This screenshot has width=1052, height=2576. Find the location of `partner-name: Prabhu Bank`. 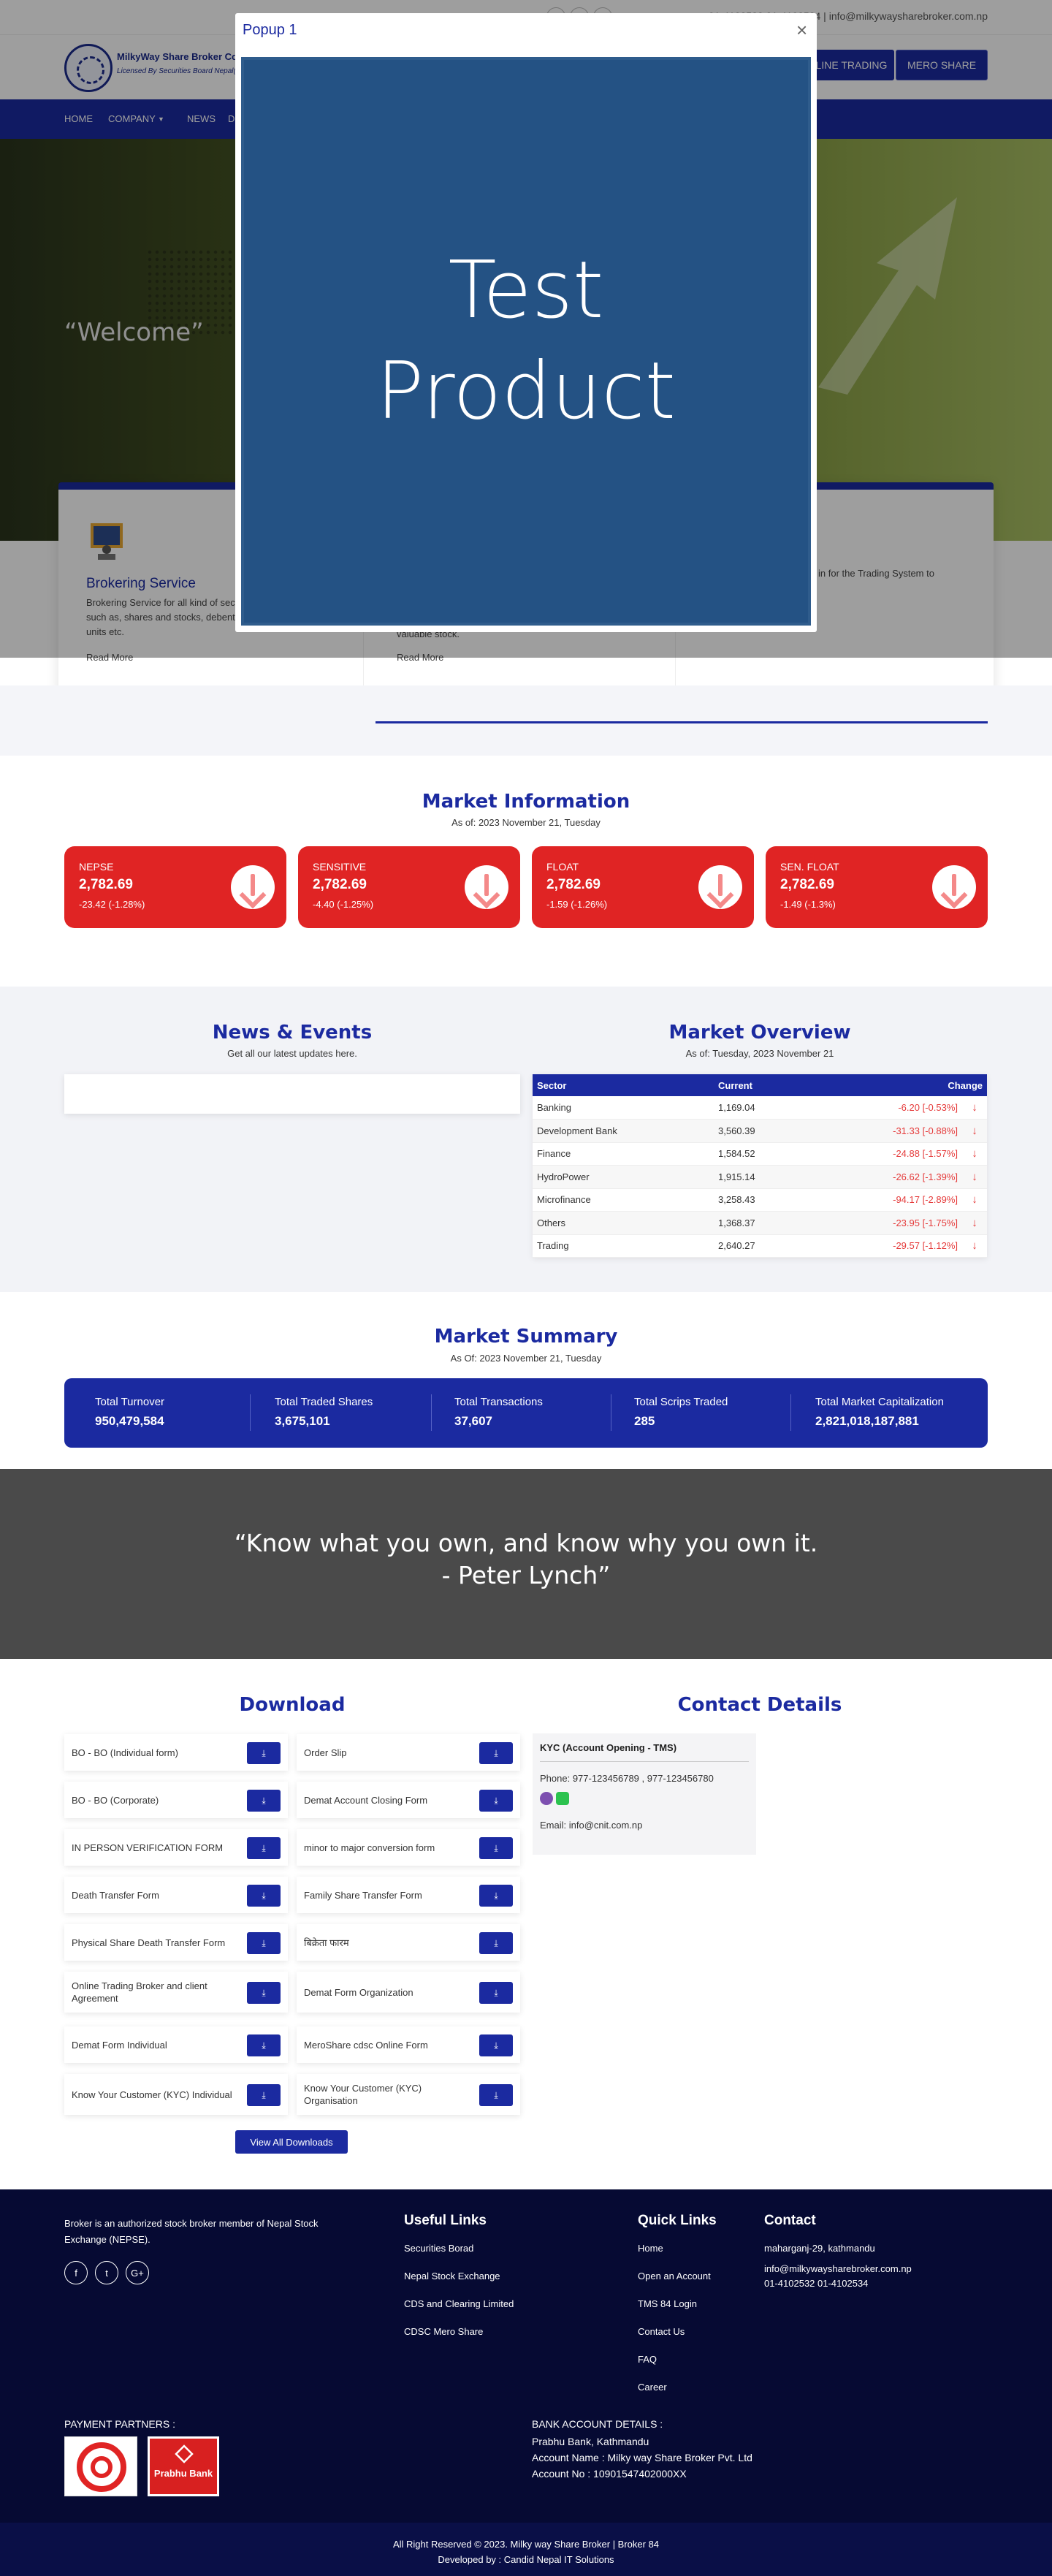

partner-name: Prabhu Bank is located at coordinates (183, 2473).